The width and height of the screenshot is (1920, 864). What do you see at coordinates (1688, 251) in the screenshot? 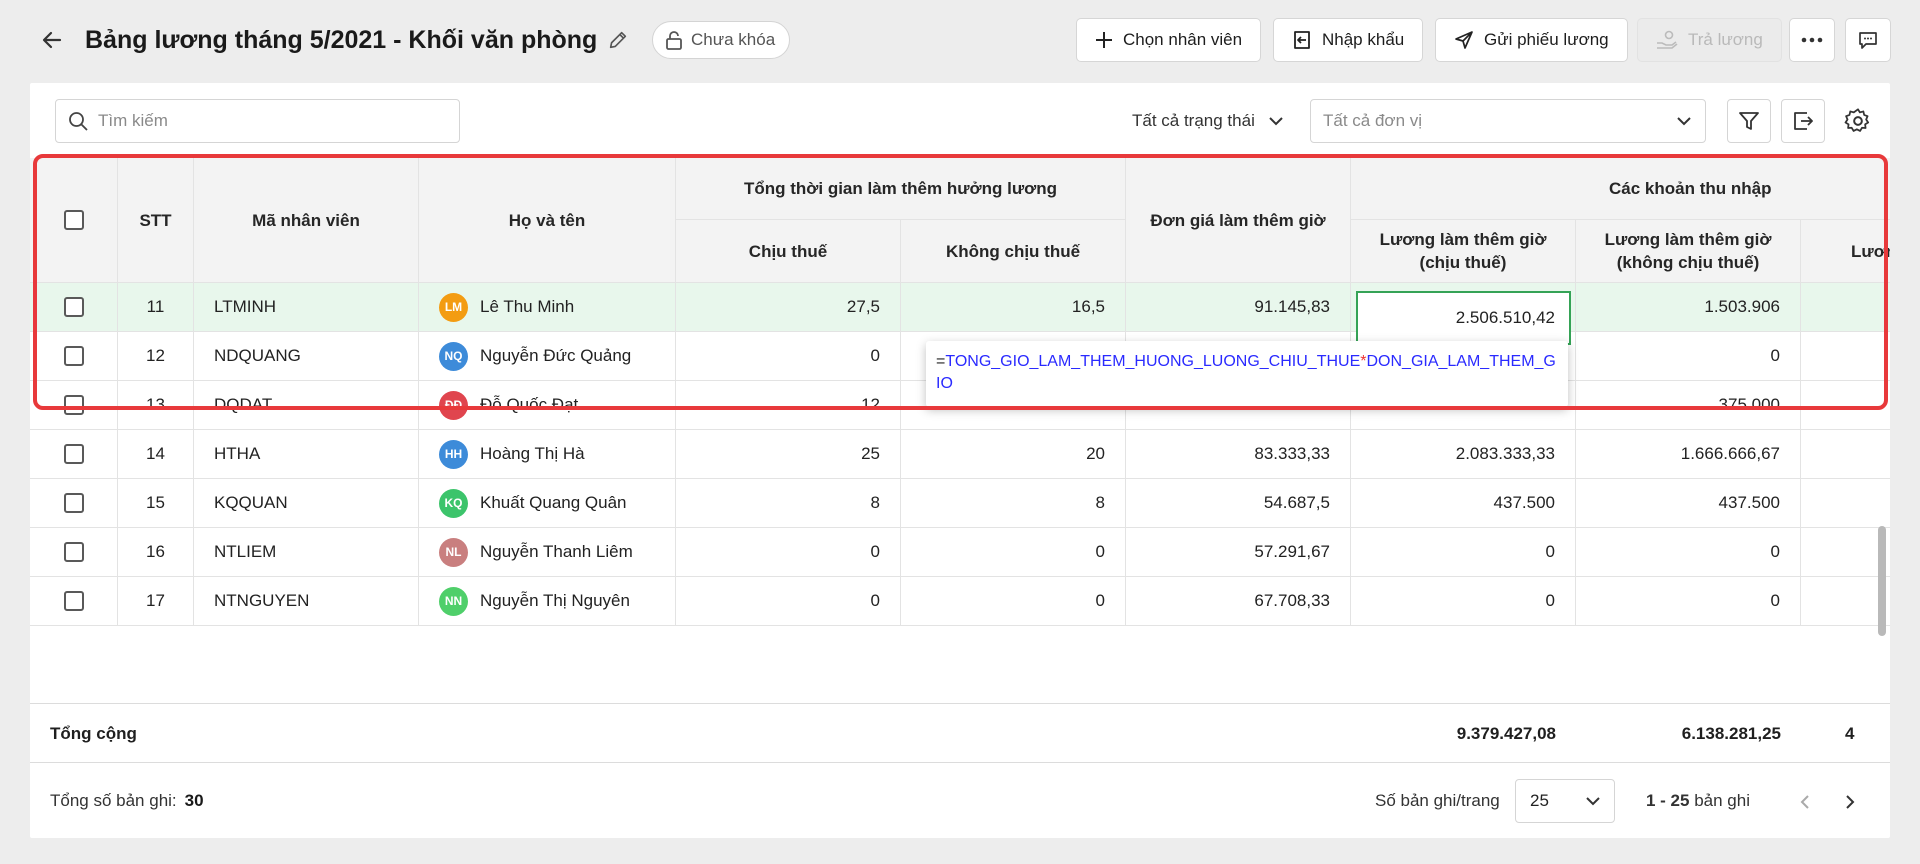
I see `header-ot-pay-non-taxable: Lương làm thêm giờ (không chịu thuế)` at bounding box center [1688, 251].